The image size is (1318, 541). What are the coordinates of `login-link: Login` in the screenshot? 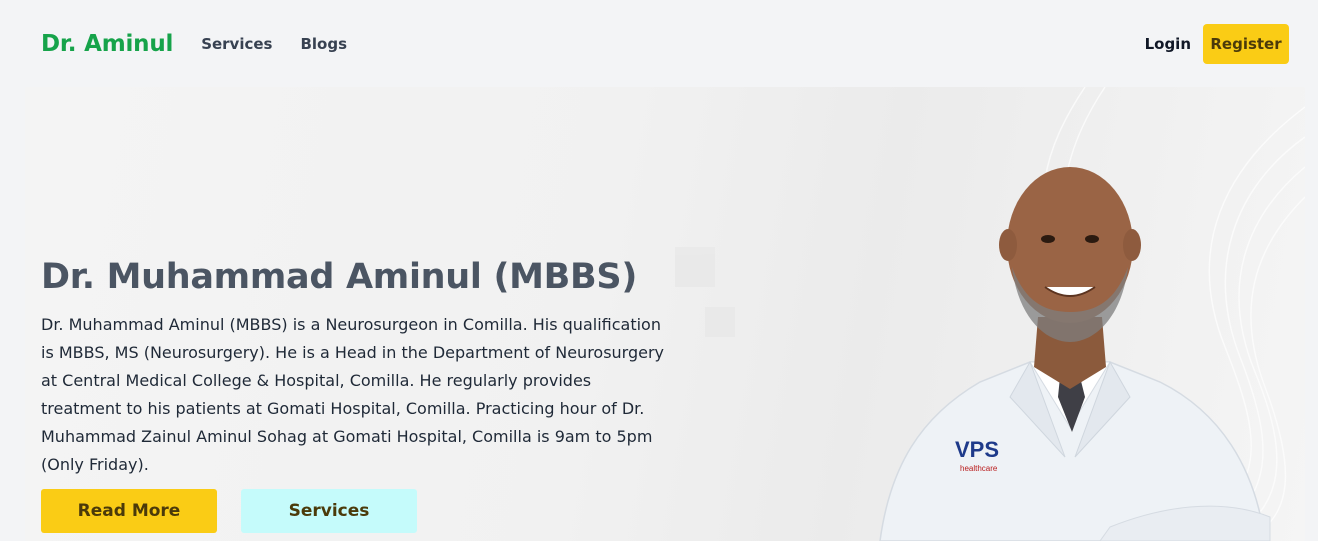 It's located at (1168, 44).